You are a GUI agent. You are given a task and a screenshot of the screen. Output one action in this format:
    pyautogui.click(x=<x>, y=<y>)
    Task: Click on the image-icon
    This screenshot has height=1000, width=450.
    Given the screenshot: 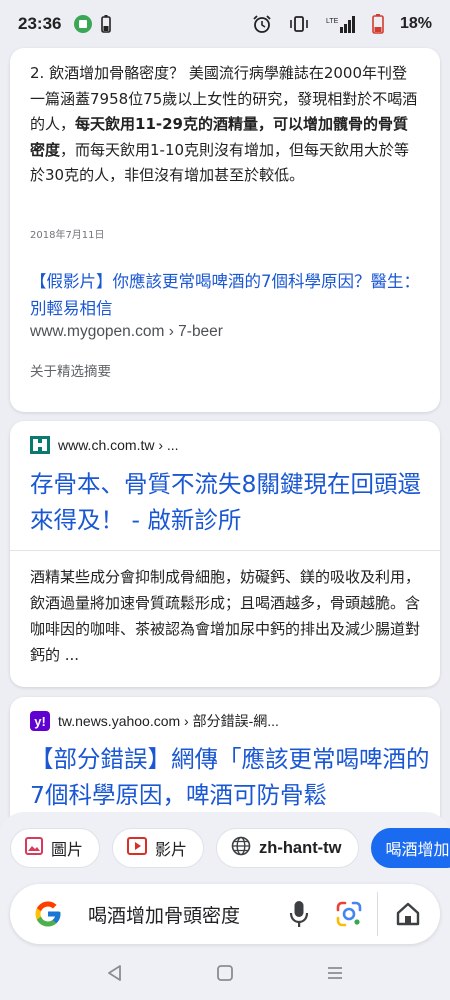 What is the action you would take?
    pyautogui.click(x=34, y=848)
    